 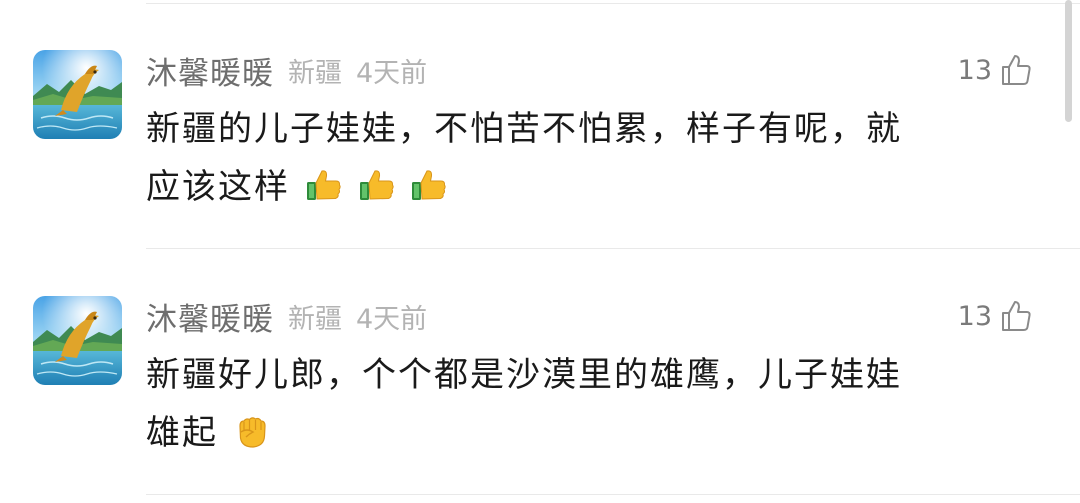 I want to click on scrollbar, so click(x=1068, y=61).